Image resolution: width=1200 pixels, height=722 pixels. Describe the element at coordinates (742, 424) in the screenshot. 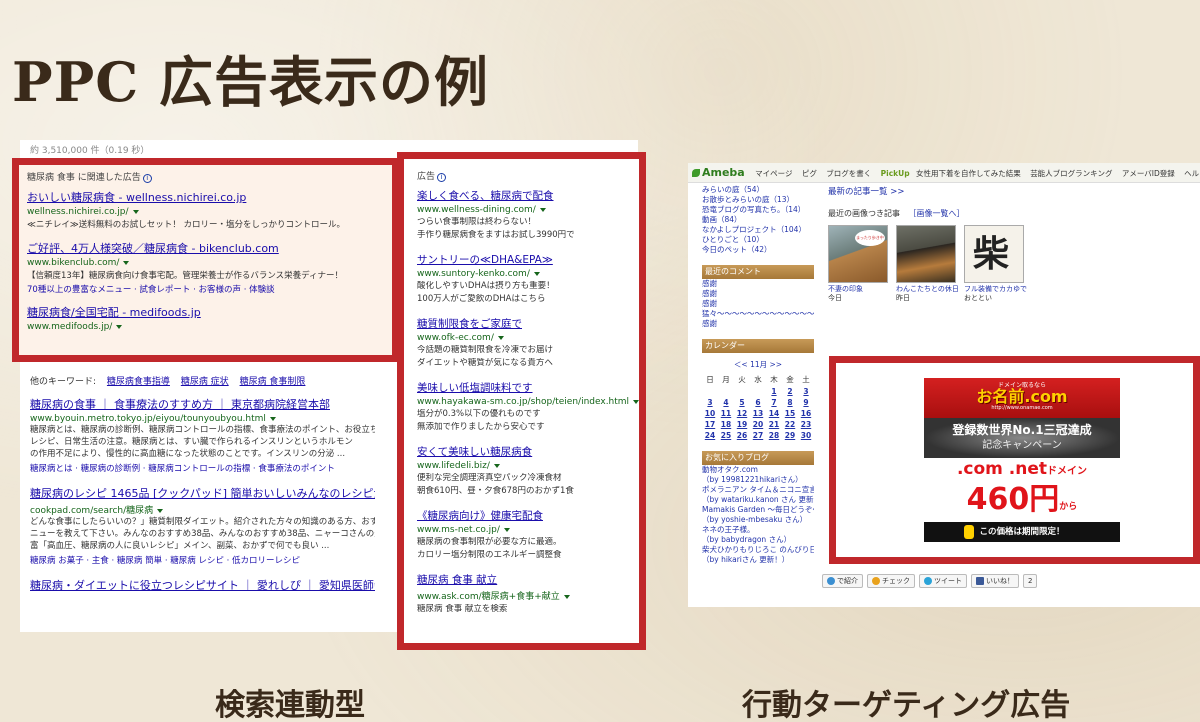

I see `calendar-day: 19` at that location.